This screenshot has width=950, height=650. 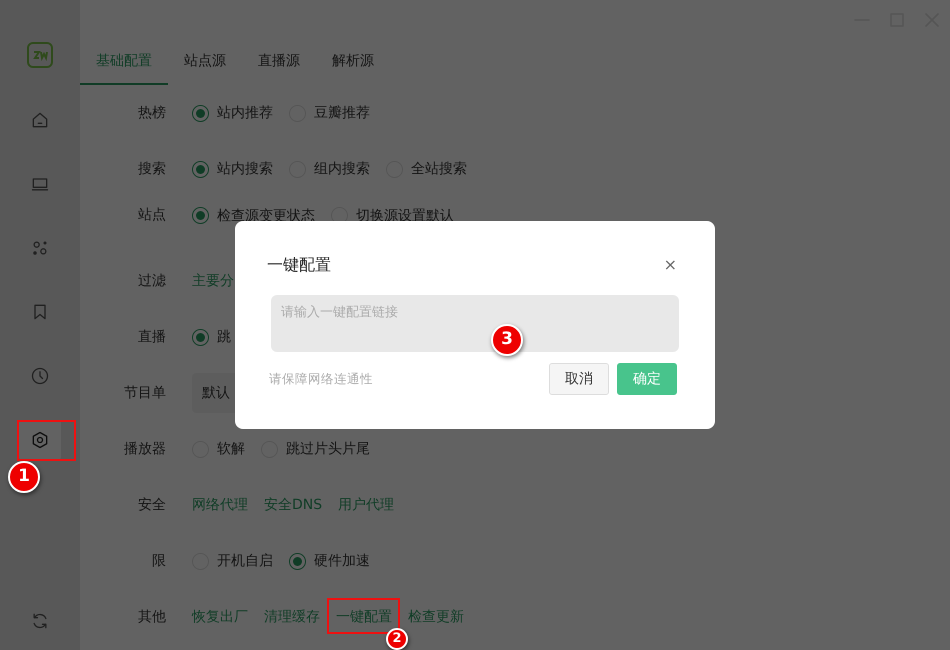 What do you see at coordinates (151, 113) in the screenshot?
I see `setting-label: 热榜` at bounding box center [151, 113].